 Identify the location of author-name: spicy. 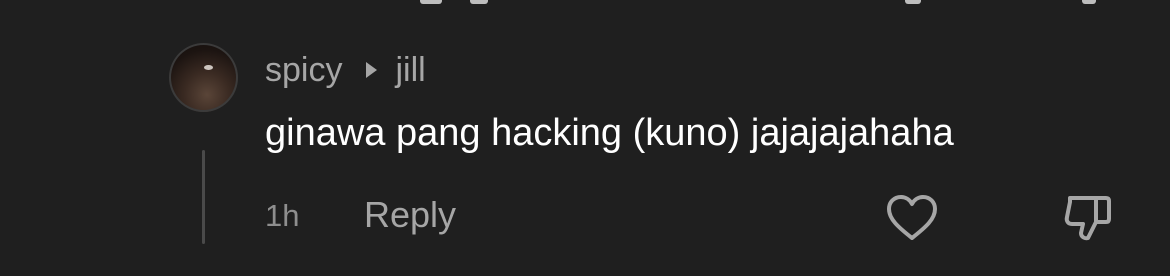
(303, 70).